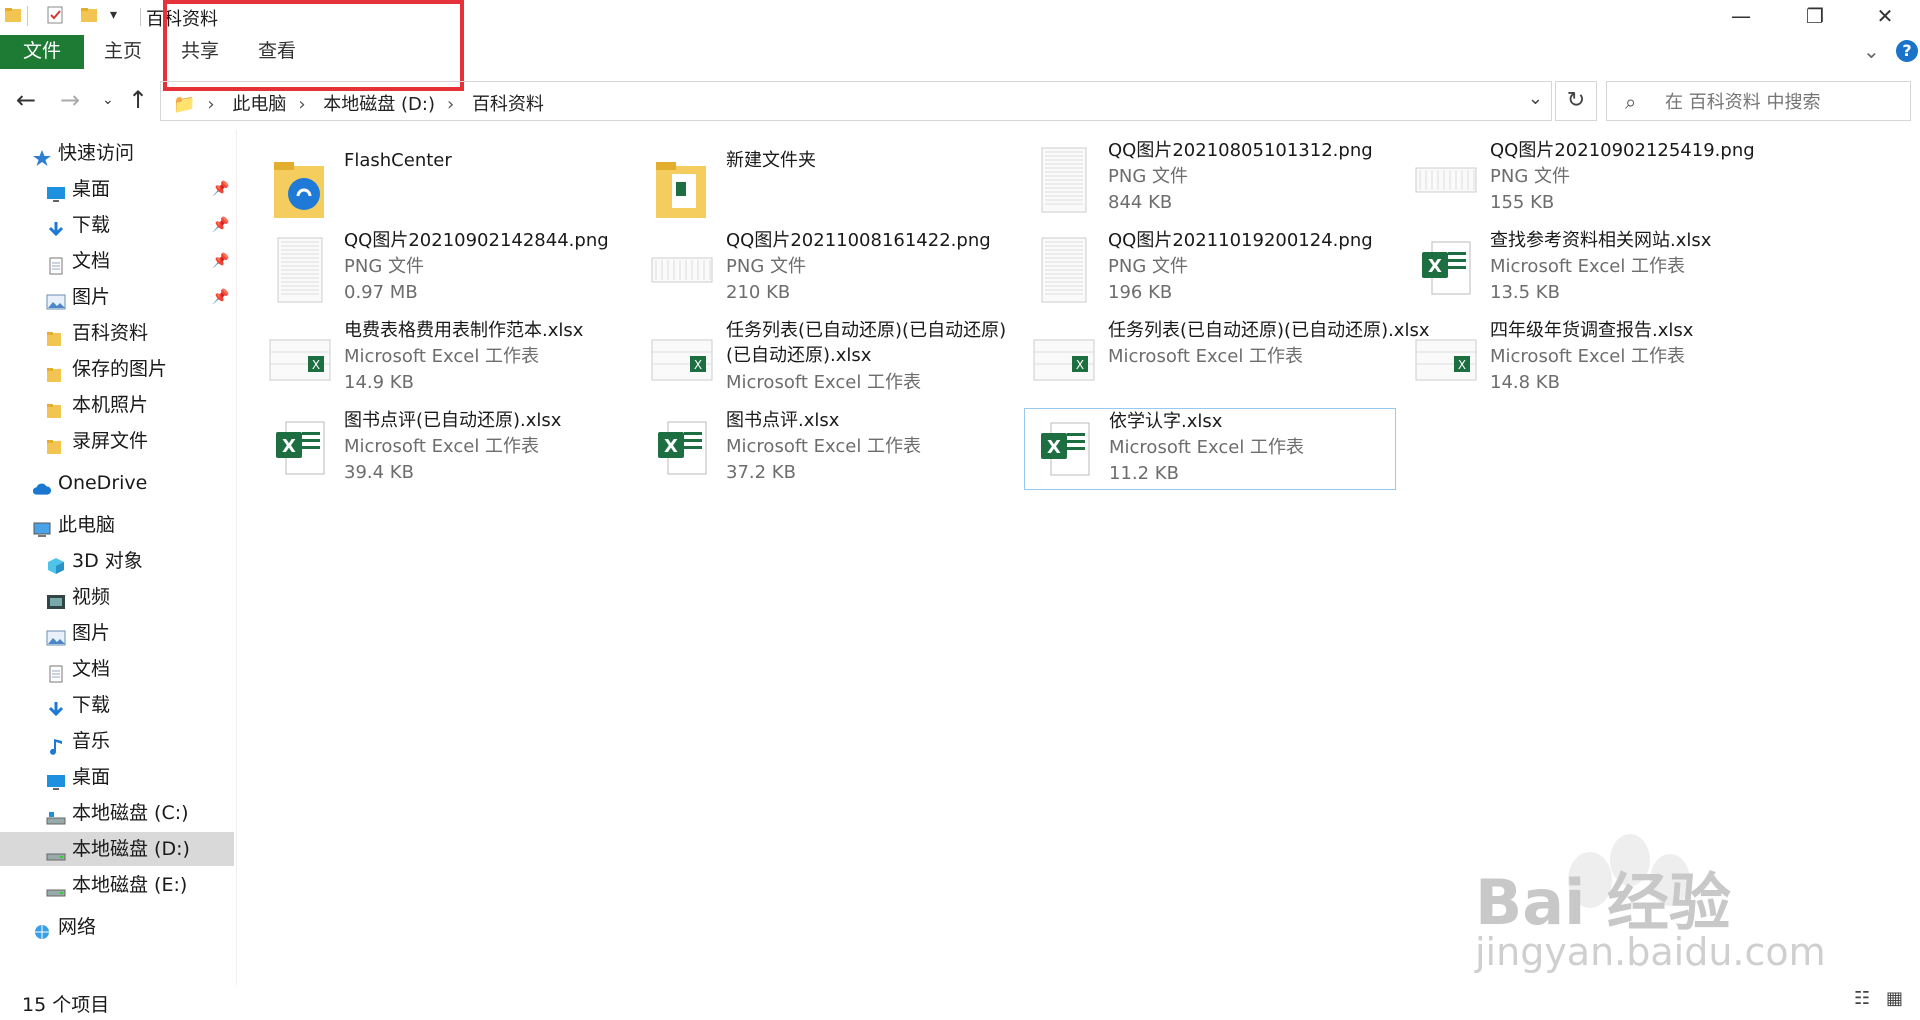 This screenshot has height=1020, width=1920. What do you see at coordinates (110, 333) in the screenshot?
I see `nav-item-label: 百科资料` at bounding box center [110, 333].